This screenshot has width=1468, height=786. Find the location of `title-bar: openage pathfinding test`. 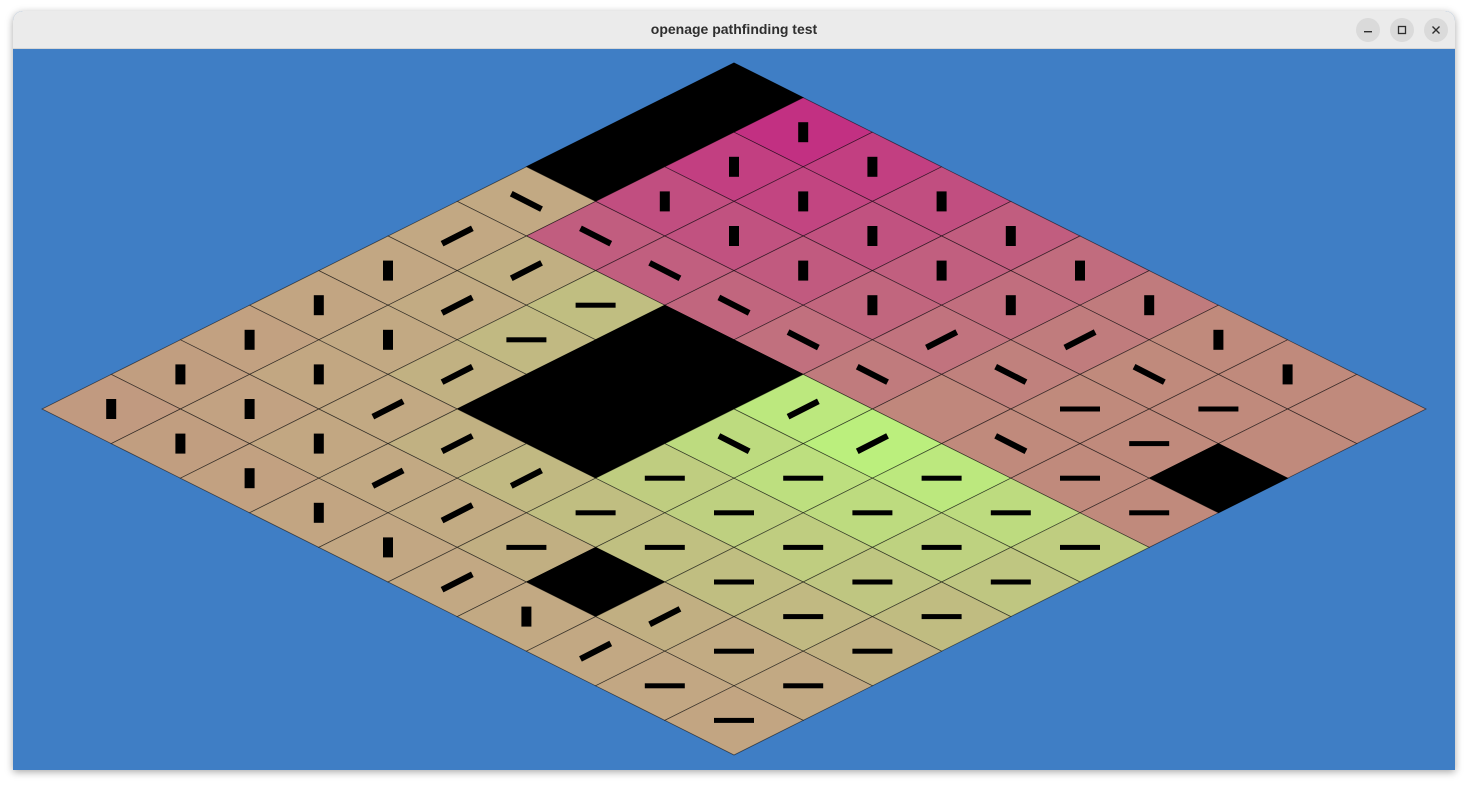

title-bar: openage pathfinding test is located at coordinates (734, 30).